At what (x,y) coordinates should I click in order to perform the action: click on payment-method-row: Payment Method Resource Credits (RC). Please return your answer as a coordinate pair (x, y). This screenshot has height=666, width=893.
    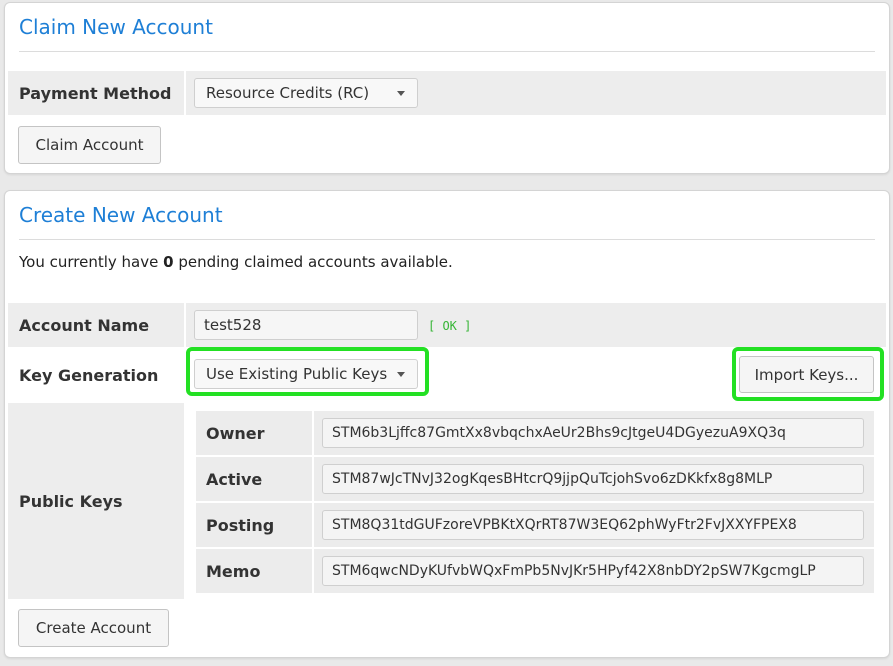
    Looking at the image, I should click on (447, 93).